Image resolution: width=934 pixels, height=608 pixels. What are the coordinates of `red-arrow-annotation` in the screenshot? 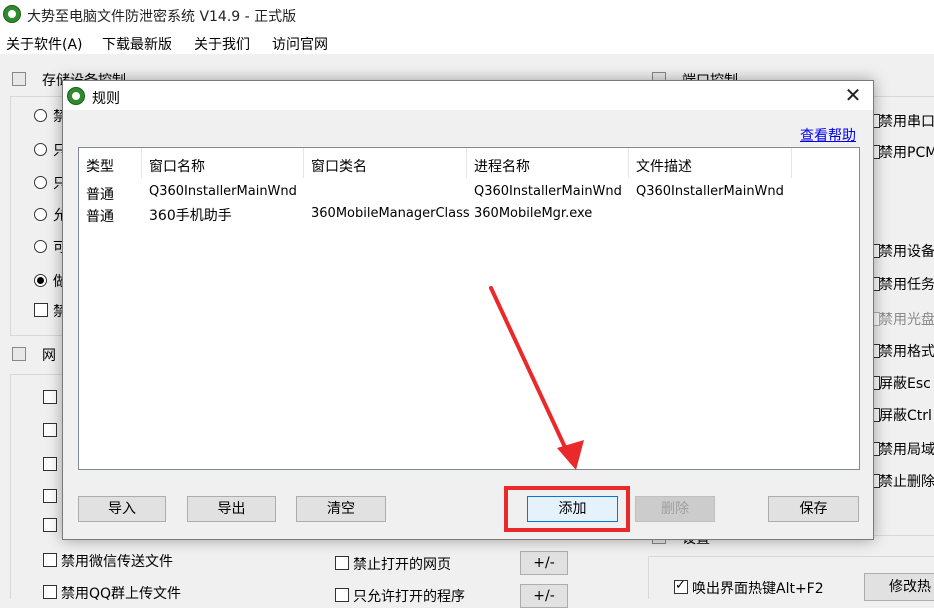 It's located at (536, 378).